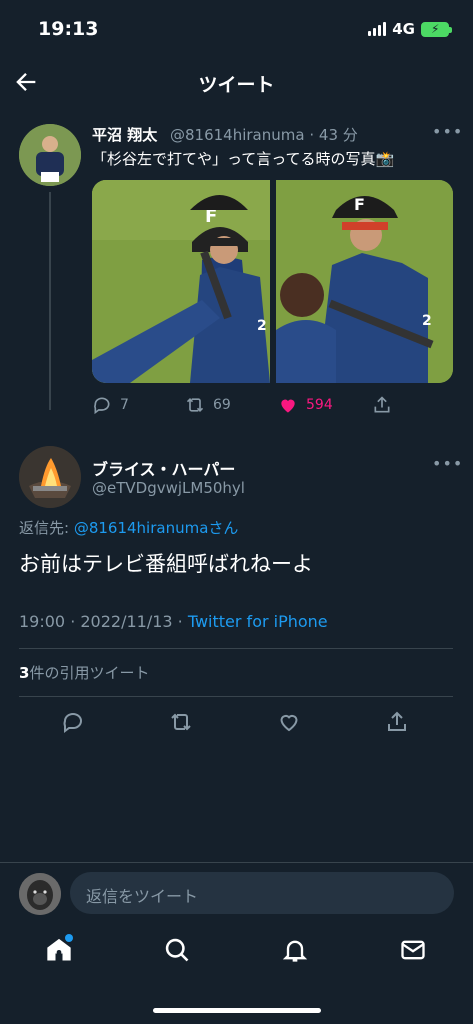  I want to click on reply-count: 7, so click(124, 405).